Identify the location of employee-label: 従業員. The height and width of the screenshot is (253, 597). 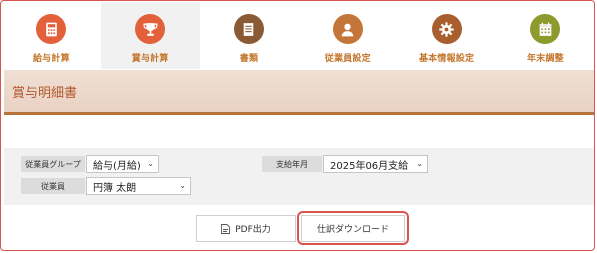
(53, 186).